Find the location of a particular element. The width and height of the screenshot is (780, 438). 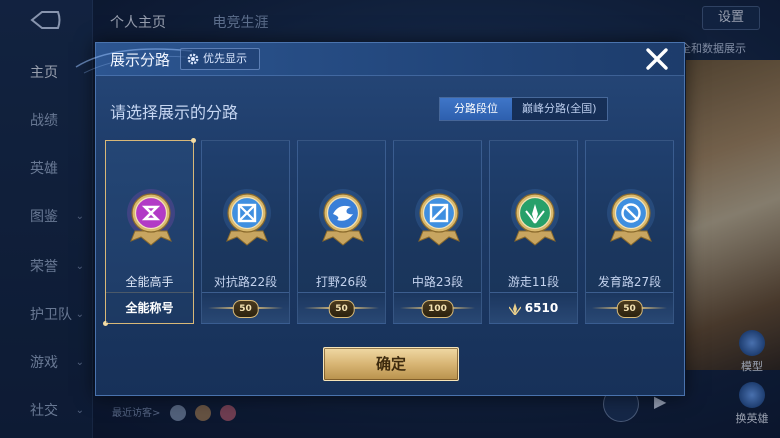

lane-card-name: 发育路27段 is located at coordinates (629, 282).